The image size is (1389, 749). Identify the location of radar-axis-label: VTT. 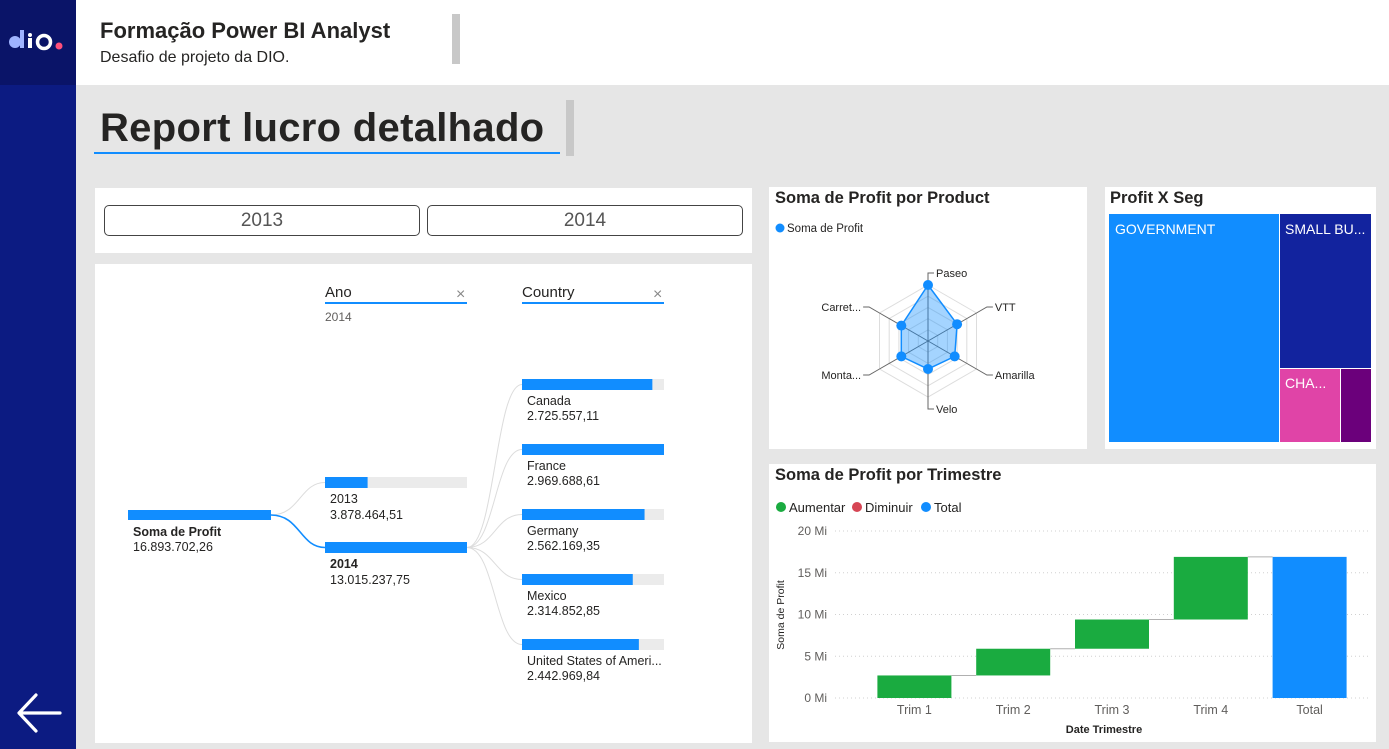
(1005, 308).